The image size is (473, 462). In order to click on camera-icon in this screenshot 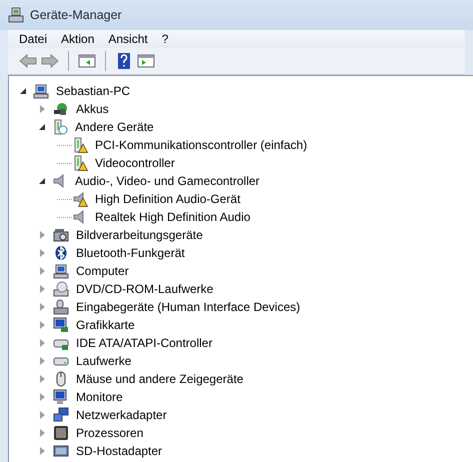, I will do `click(61, 235)`.